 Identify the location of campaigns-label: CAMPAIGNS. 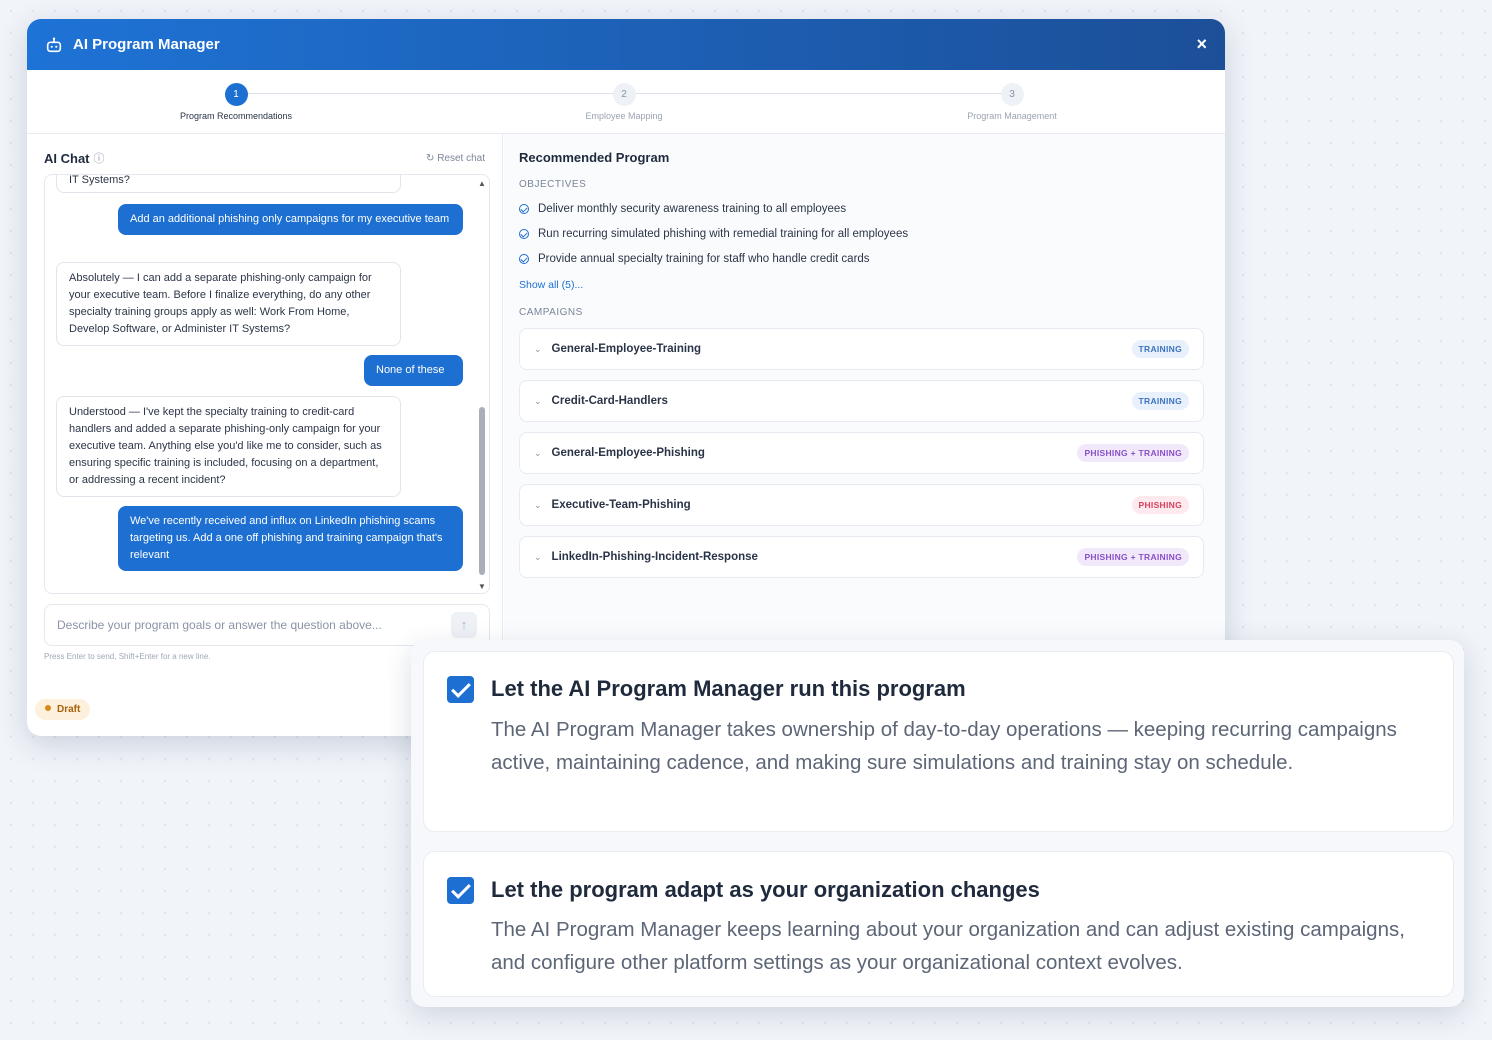
(551, 312).